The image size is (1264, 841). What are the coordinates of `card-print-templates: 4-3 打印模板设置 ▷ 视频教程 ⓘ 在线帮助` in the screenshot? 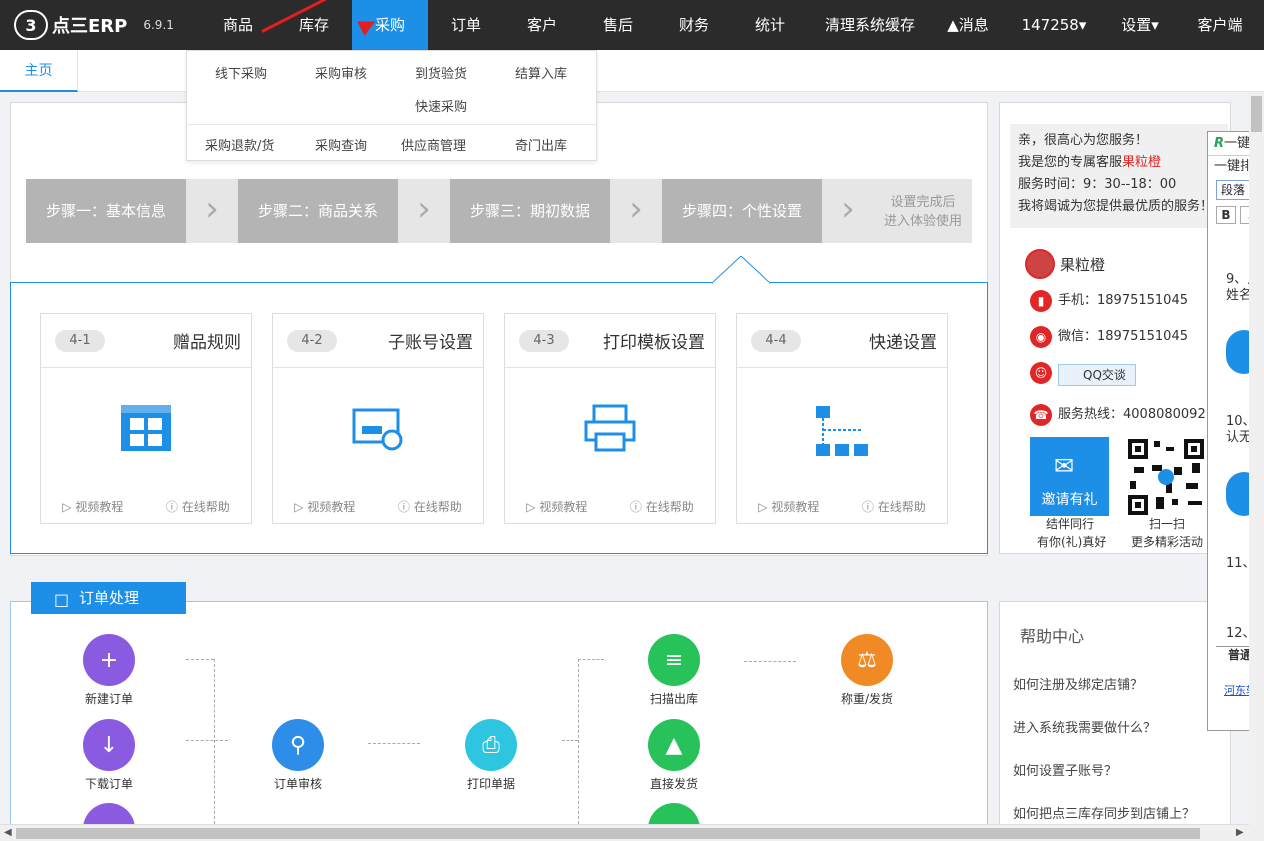 It's located at (610, 418).